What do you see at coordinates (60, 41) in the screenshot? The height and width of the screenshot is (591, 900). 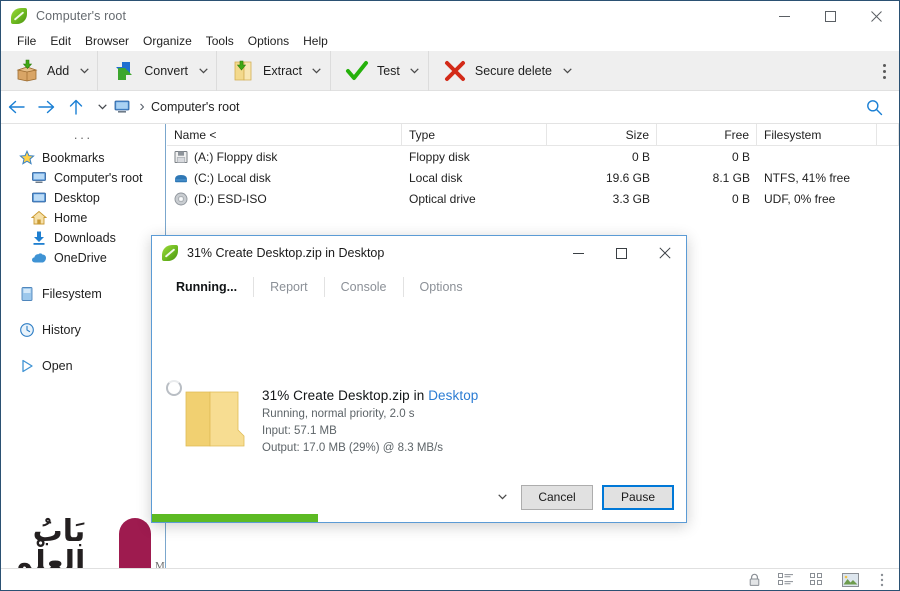 I see `menu-edit: Edit` at bounding box center [60, 41].